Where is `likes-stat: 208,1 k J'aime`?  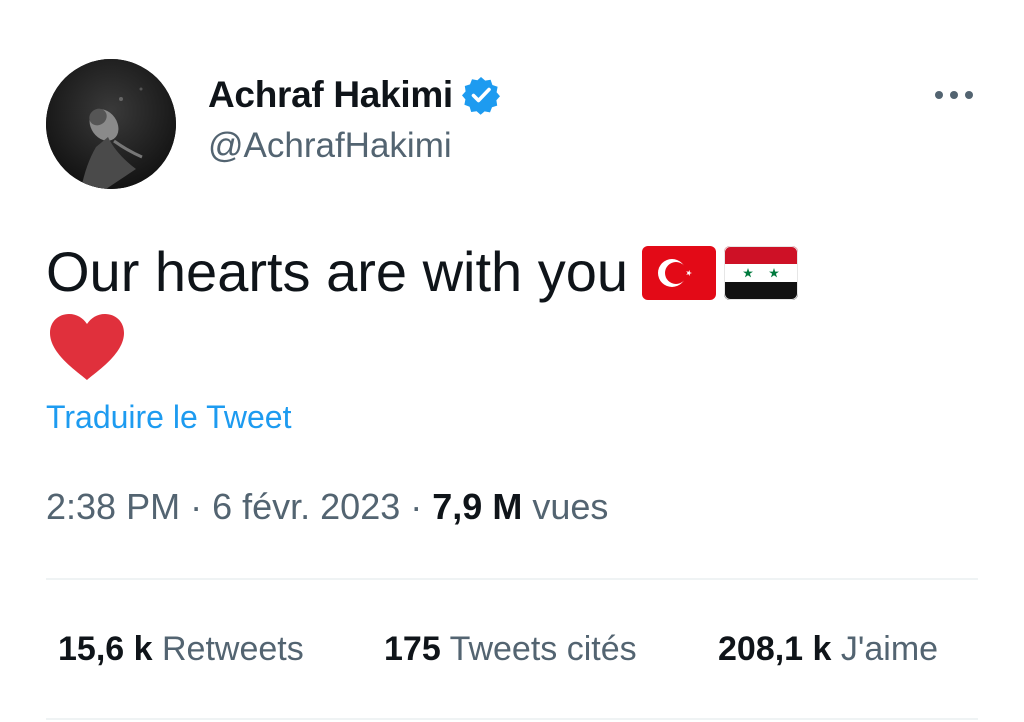
likes-stat: 208,1 k J'aime is located at coordinates (828, 649).